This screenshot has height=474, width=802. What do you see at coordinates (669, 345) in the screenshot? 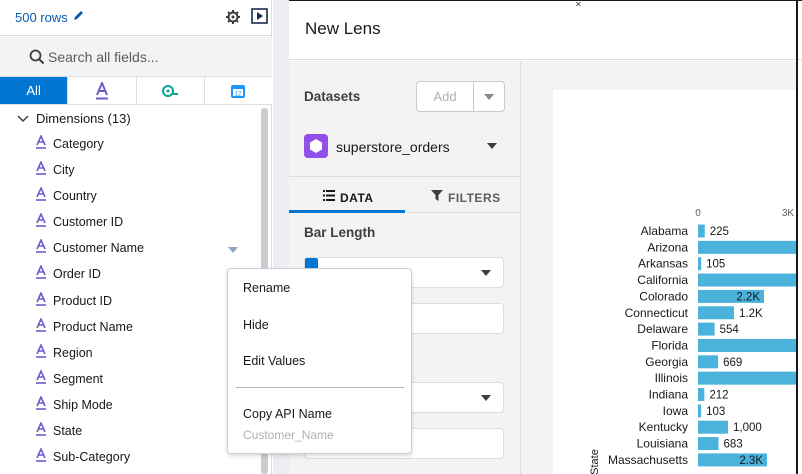
I see `category-label: Florida` at bounding box center [669, 345].